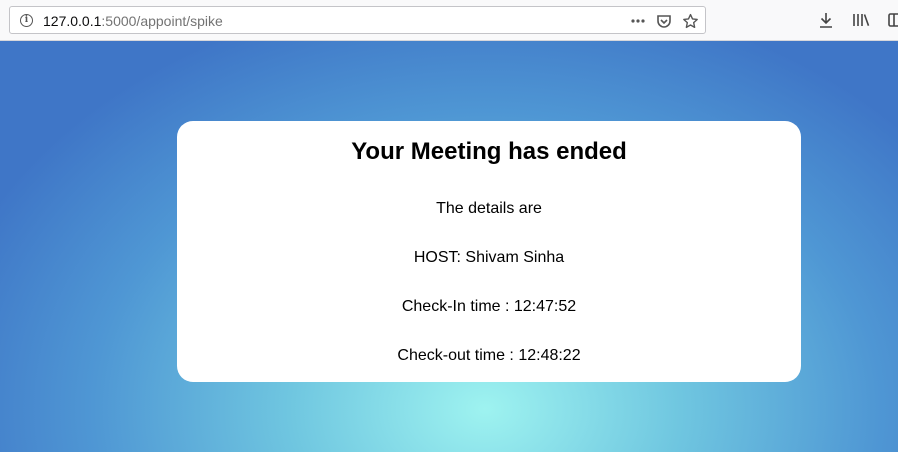 The width and height of the screenshot is (898, 452). I want to click on download-icon, so click(826, 22).